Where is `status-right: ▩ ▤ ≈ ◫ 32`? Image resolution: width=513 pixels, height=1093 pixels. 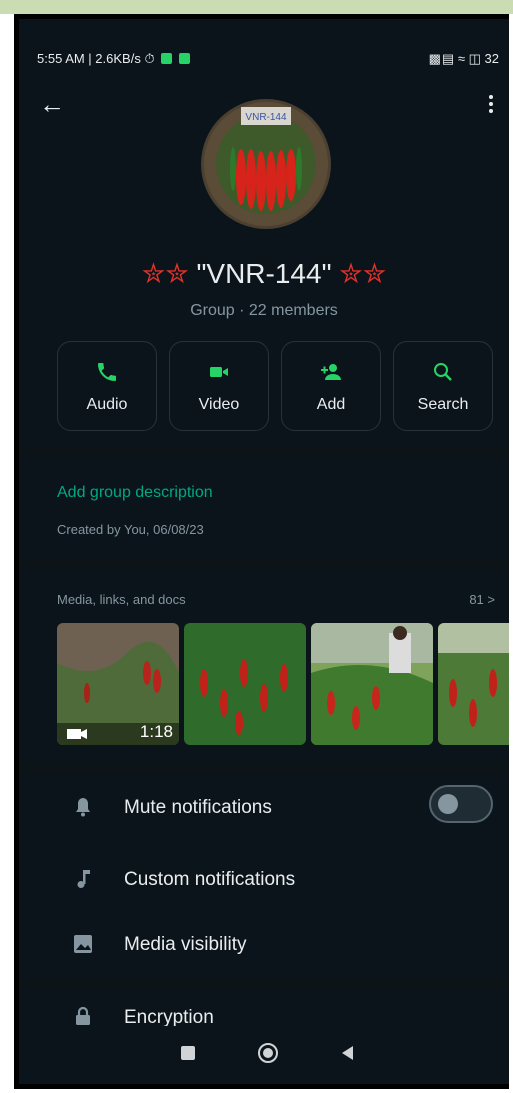 status-right: ▩ ▤ ≈ ◫ 32 is located at coordinates (464, 59).